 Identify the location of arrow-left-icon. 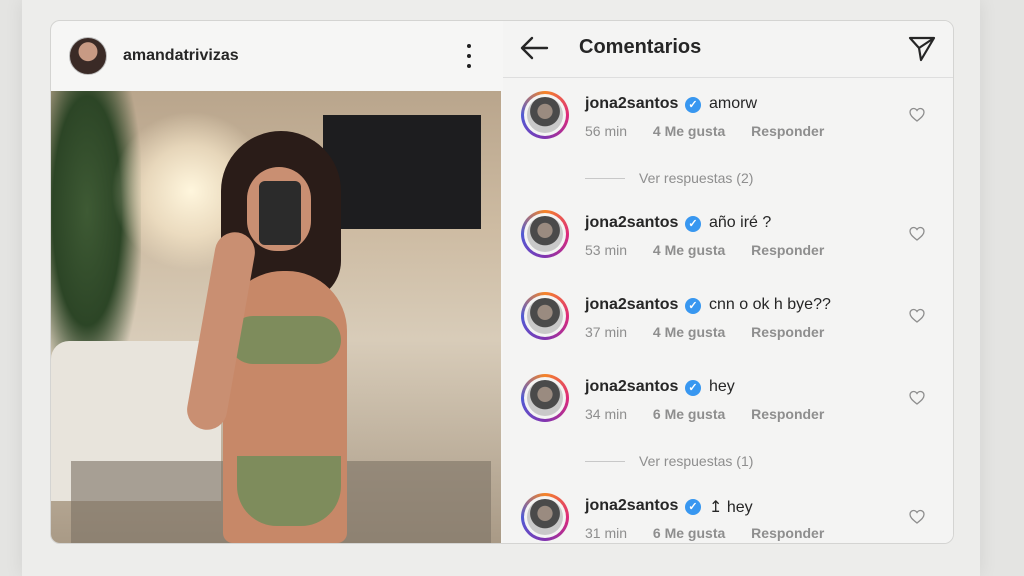
(534, 48).